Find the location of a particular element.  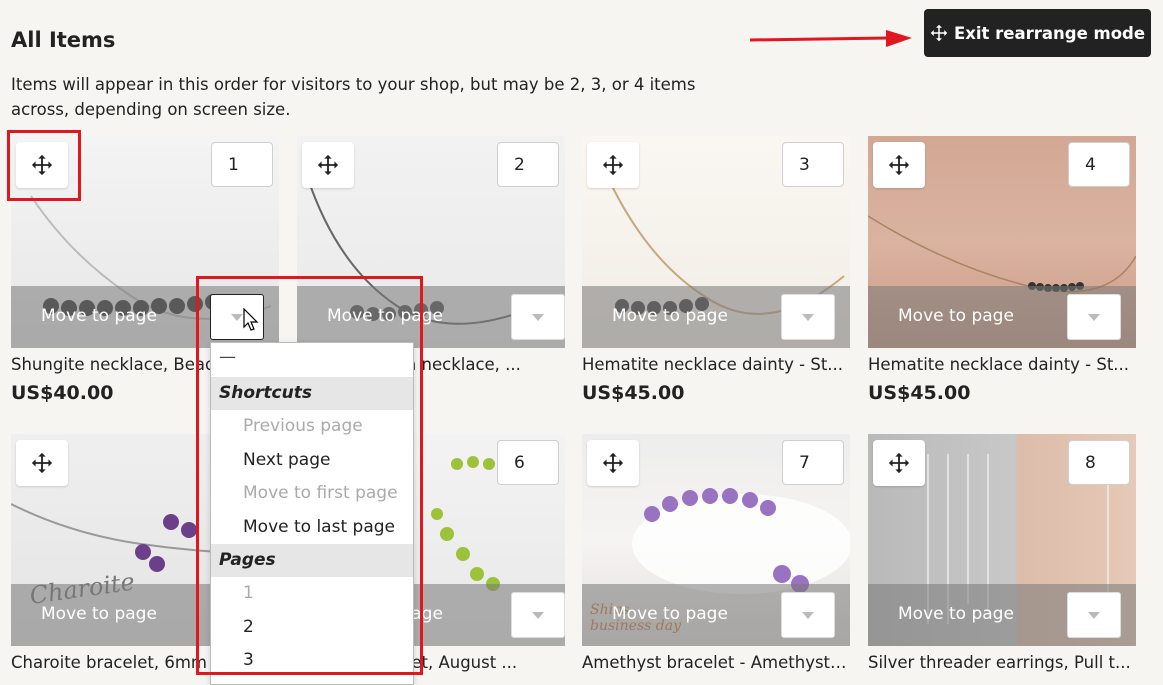

exit-rearrange-button: Exit rearrange mode is located at coordinates (1037, 33).